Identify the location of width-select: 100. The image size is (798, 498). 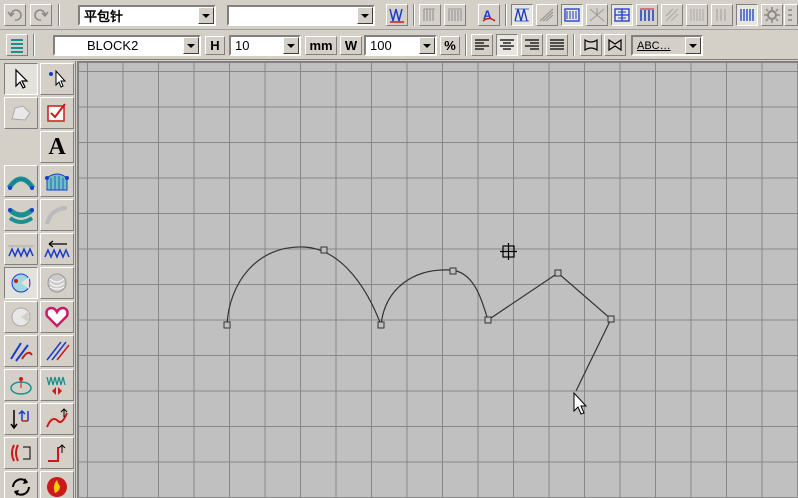
(400, 45).